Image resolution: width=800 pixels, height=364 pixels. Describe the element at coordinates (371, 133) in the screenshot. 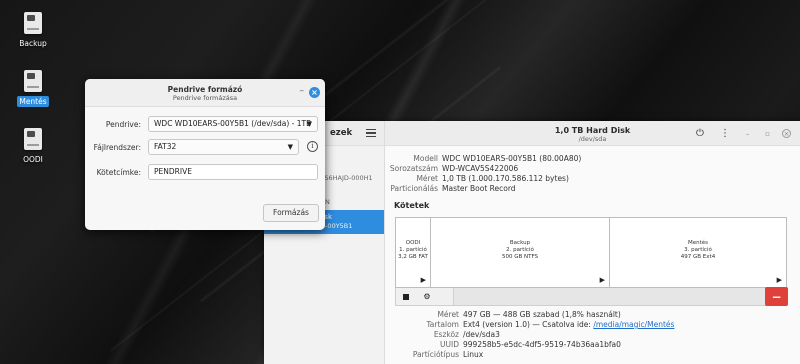

I see `menu-icon` at that location.